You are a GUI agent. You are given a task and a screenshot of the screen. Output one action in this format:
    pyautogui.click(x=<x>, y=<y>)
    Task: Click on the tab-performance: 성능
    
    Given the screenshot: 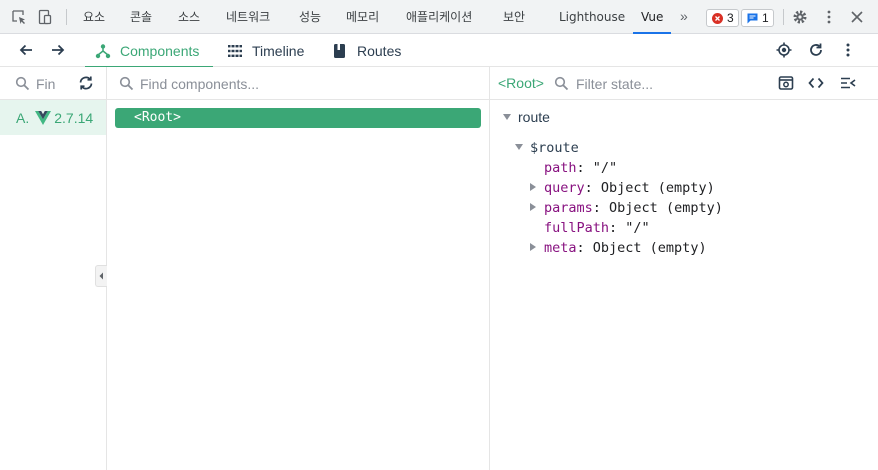 What is the action you would take?
    pyautogui.click(x=310, y=17)
    